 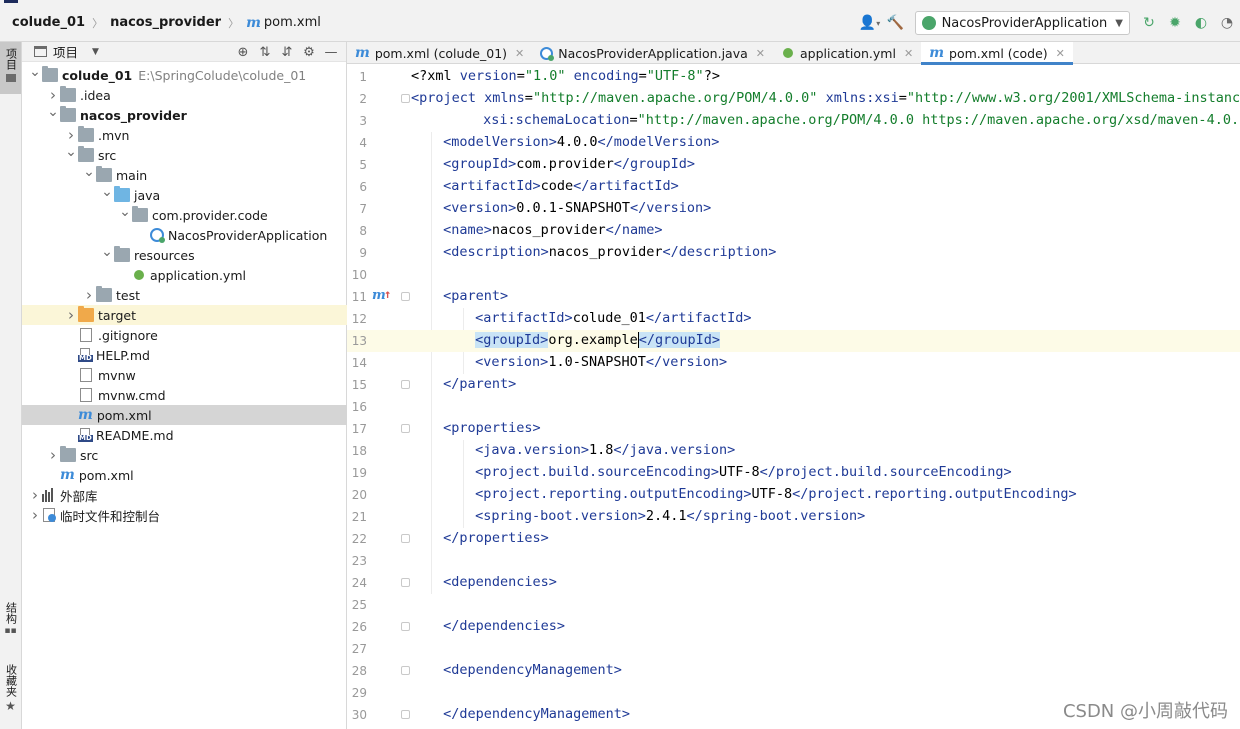 I want to click on editor-tab: m pom.xml (colude_01) ✕, so click(x=439, y=53).